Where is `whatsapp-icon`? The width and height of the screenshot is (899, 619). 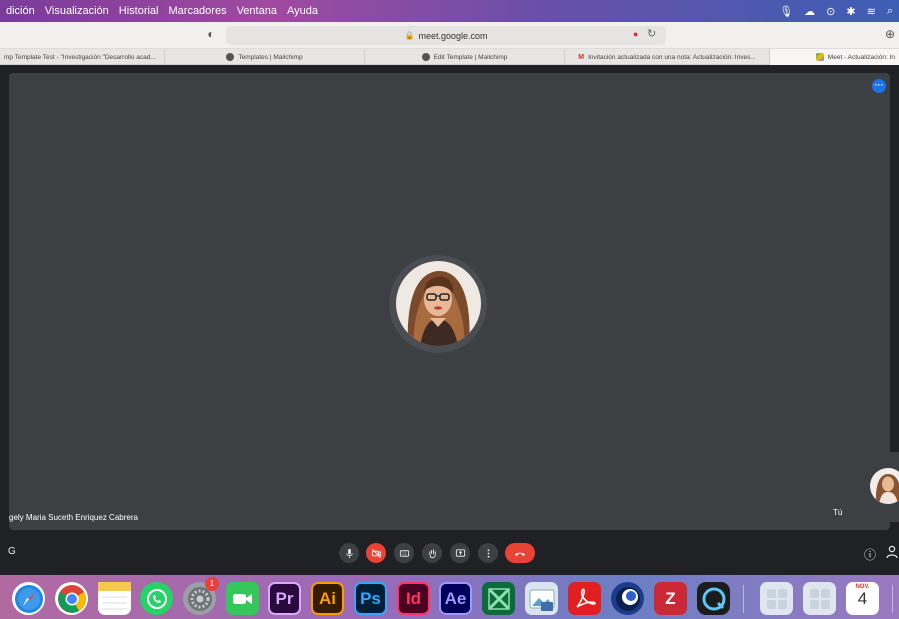
whatsapp-icon is located at coordinates (156, 598).